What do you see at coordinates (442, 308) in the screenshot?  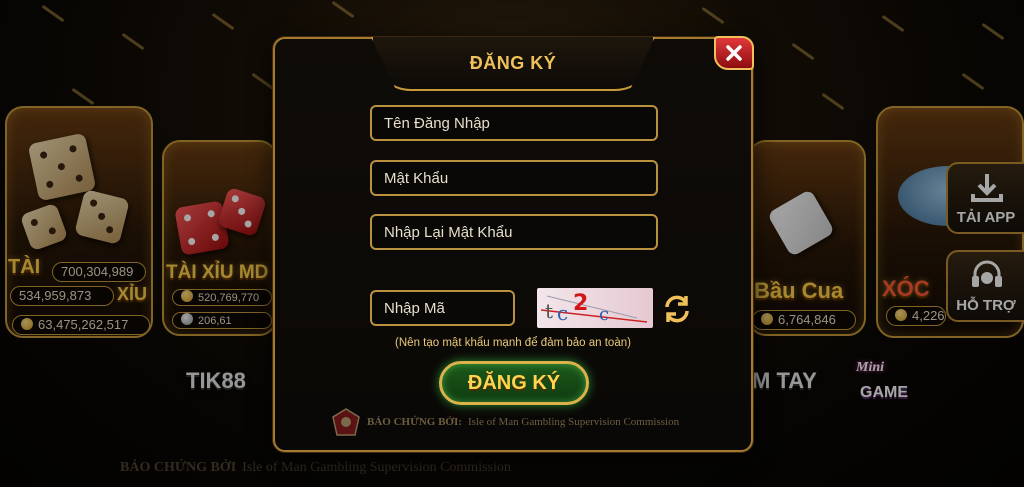 I see `captcha-input` at bounding box center [442, 308].